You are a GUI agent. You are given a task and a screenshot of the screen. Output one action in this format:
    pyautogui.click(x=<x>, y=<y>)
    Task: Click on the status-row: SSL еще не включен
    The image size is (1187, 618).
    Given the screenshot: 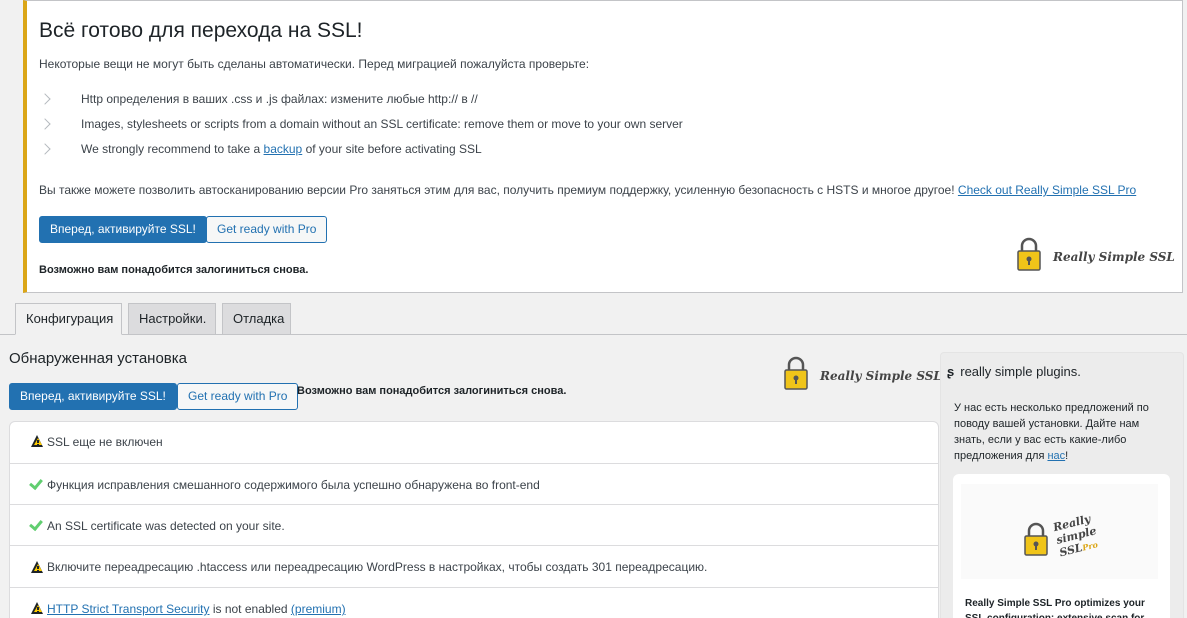 What is the action you would take?
    pyautogui.click(x=474, y=443)
    